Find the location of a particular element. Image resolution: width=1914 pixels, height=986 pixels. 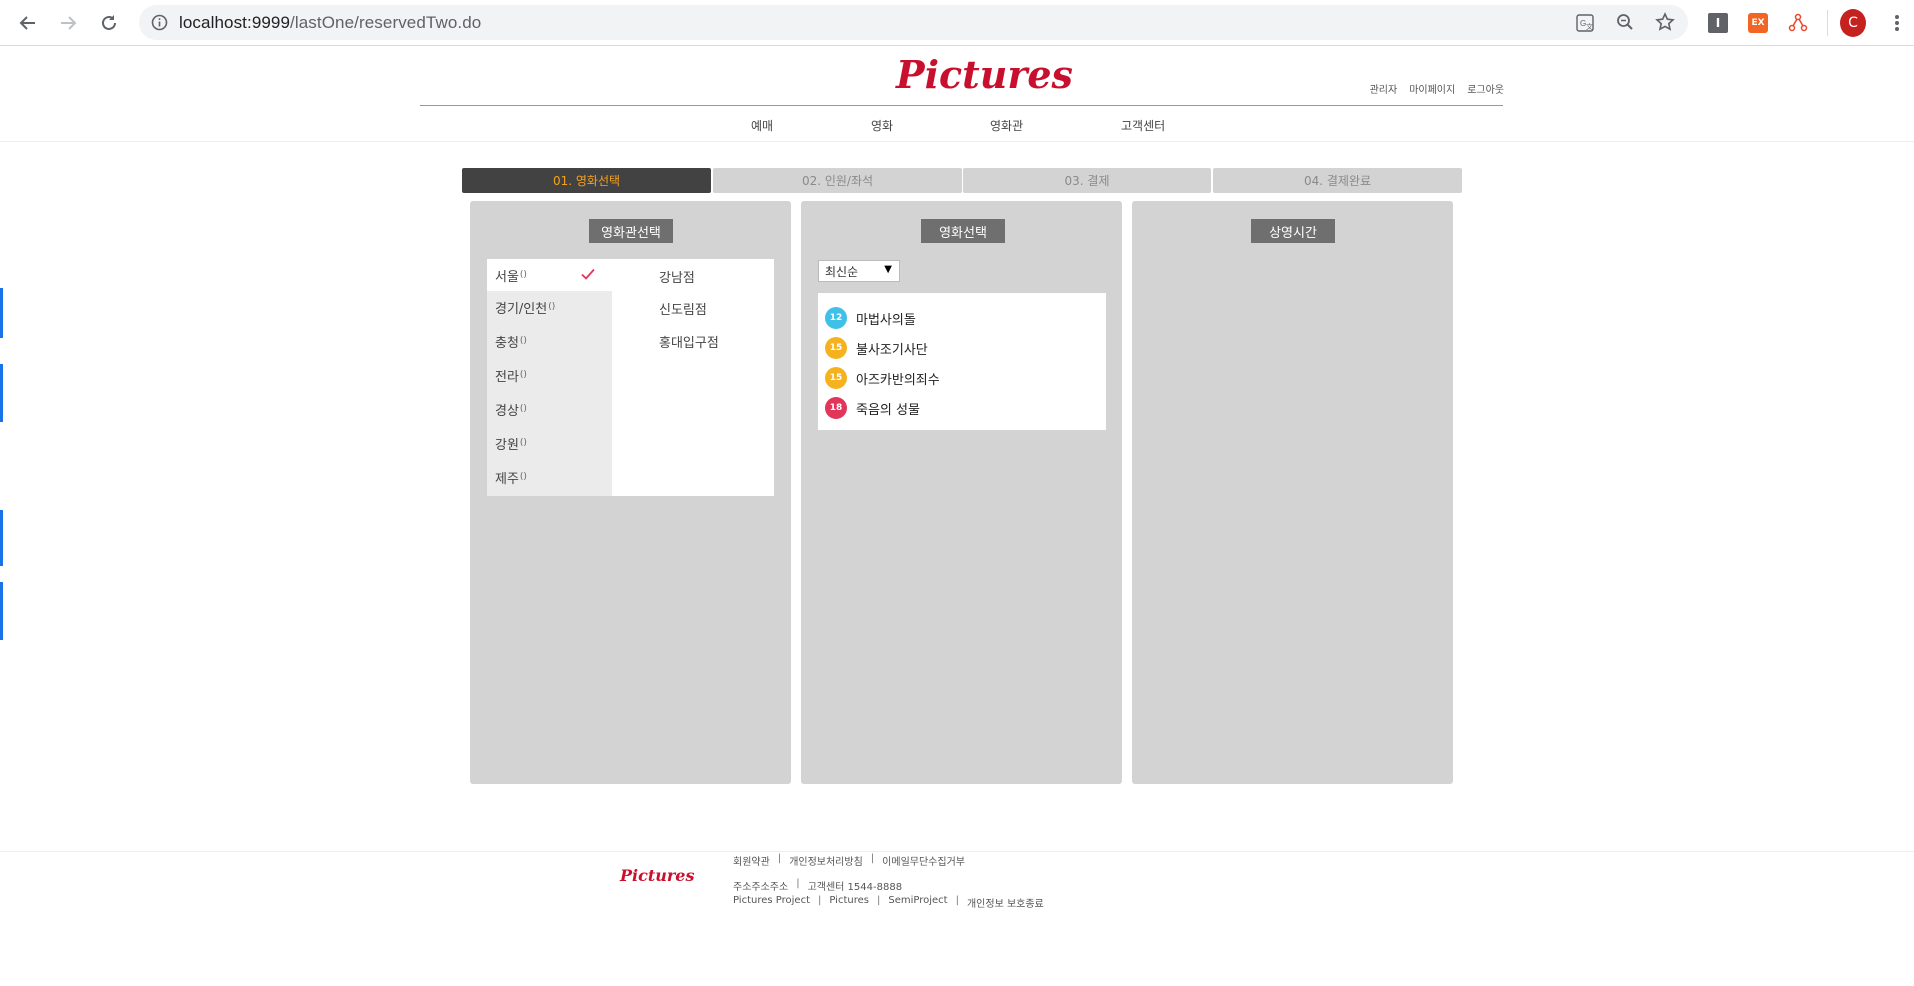

region-name: 강원 is located at coordinates (507, 445).